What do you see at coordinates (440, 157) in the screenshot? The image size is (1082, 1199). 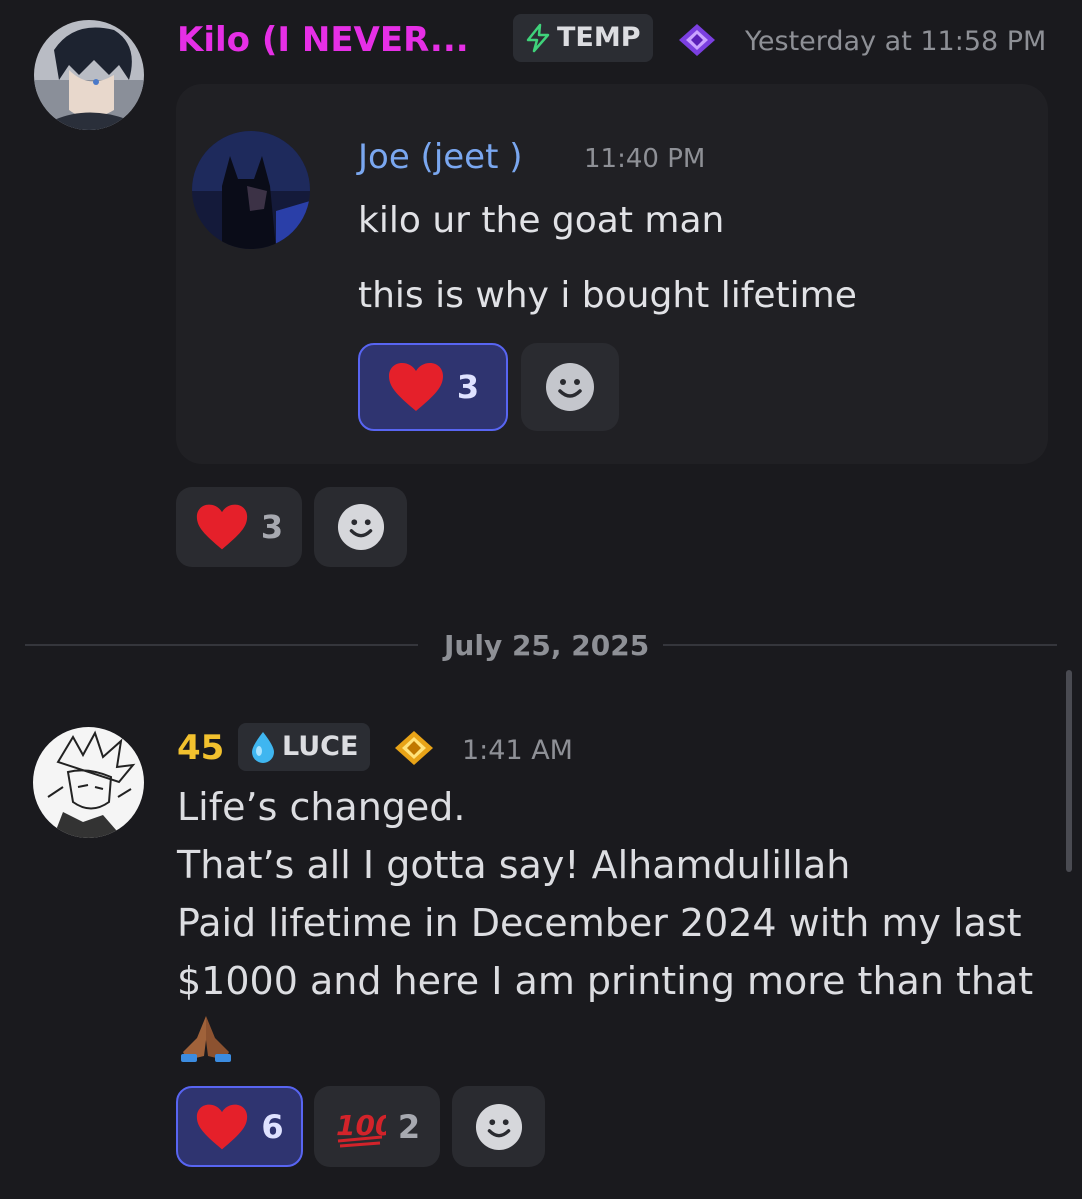 I see `embed-author-name: Joe (jeet )` at bounding box center [440, 157].